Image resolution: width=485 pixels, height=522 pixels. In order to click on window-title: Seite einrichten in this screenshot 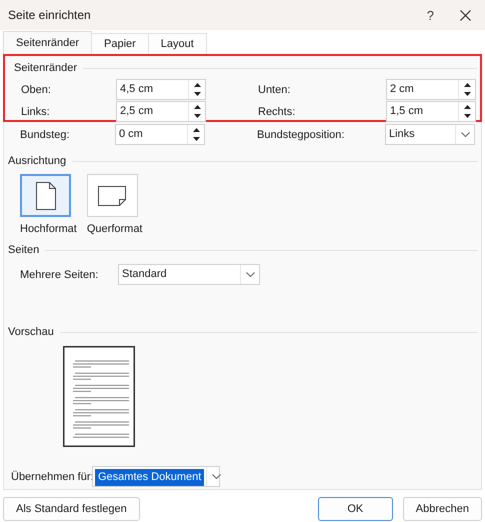, I will do `click(50, 15)`.